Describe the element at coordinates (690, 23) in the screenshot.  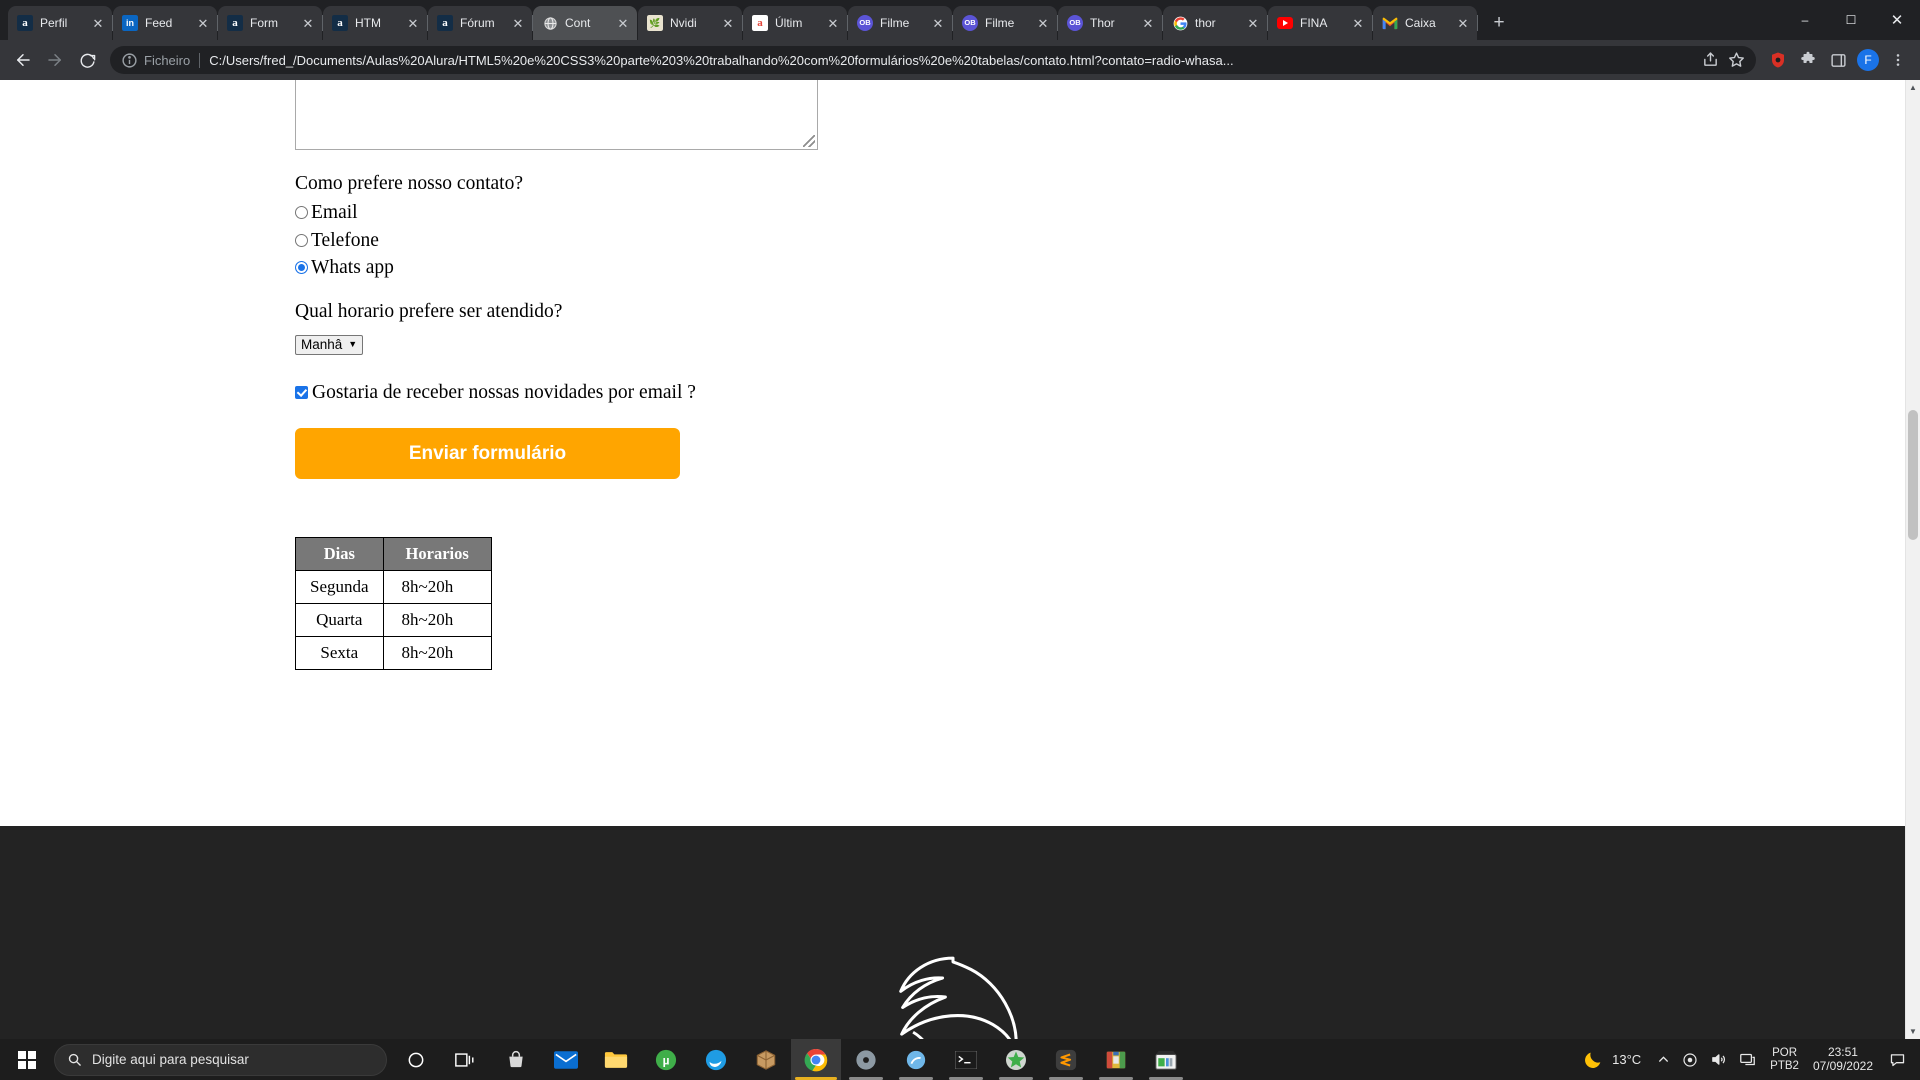
I see `browser-tab: 🌿 Nvidi ✕` at that location.